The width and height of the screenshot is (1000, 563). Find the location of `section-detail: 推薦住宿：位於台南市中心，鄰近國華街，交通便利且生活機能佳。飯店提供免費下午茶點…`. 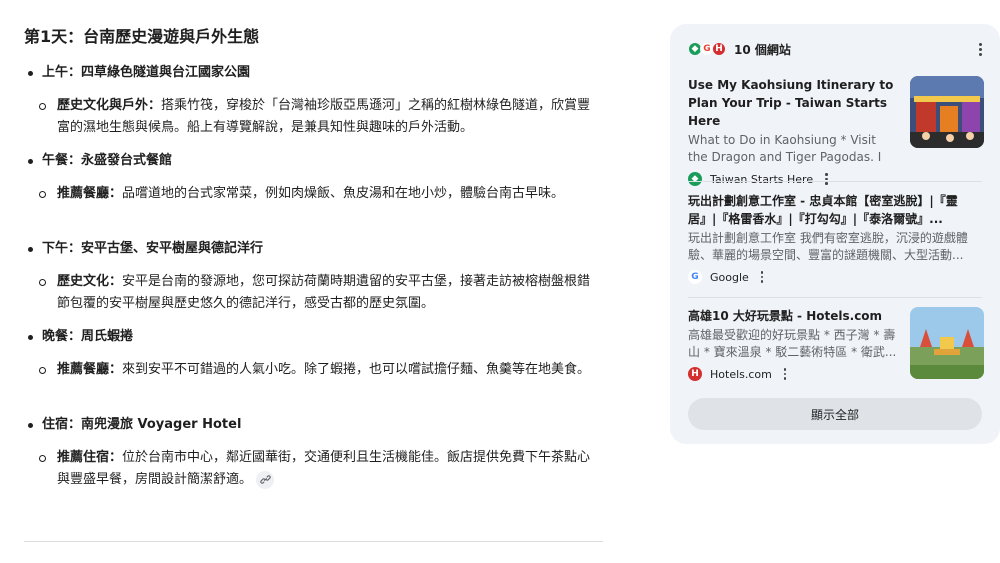

section-detail: 推薦住宿：位於台南市中心，鄰近國華街，交通便利且生活機能佳。飯店提供免費下午茶點… is located at coordinates (320, 469).